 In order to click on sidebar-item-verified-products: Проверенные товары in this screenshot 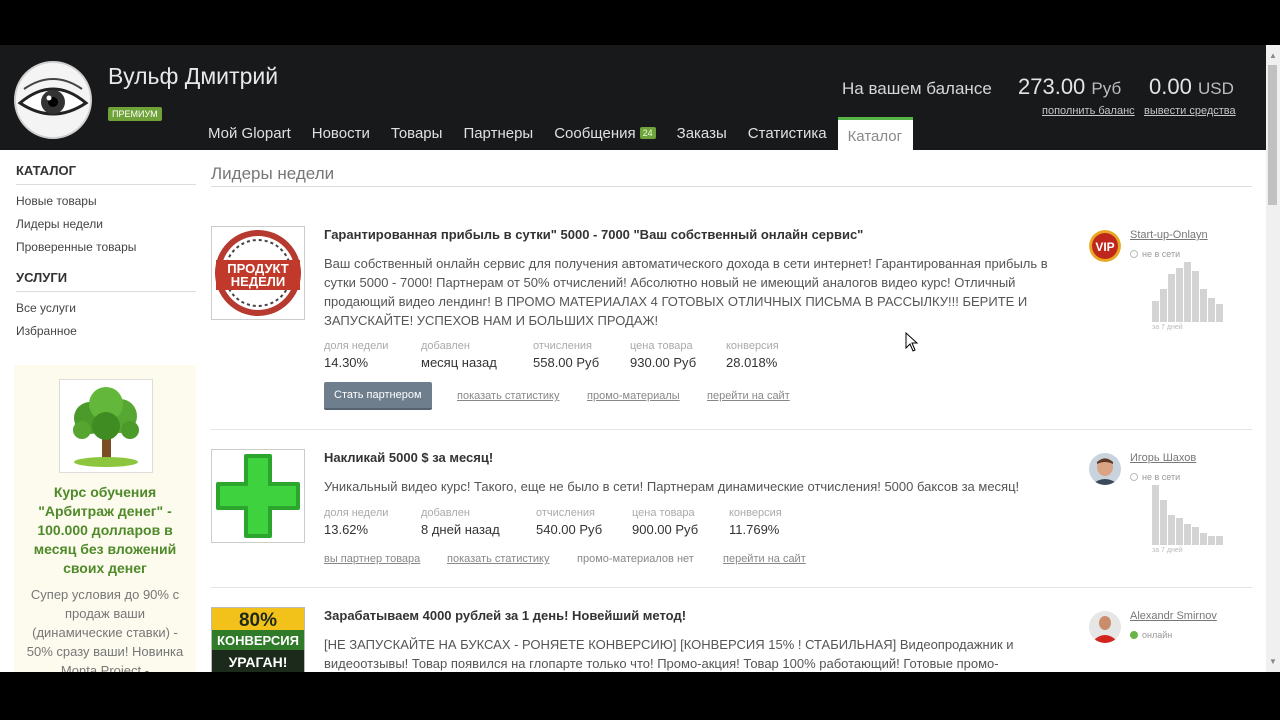, I will do `click(106, 247)`.